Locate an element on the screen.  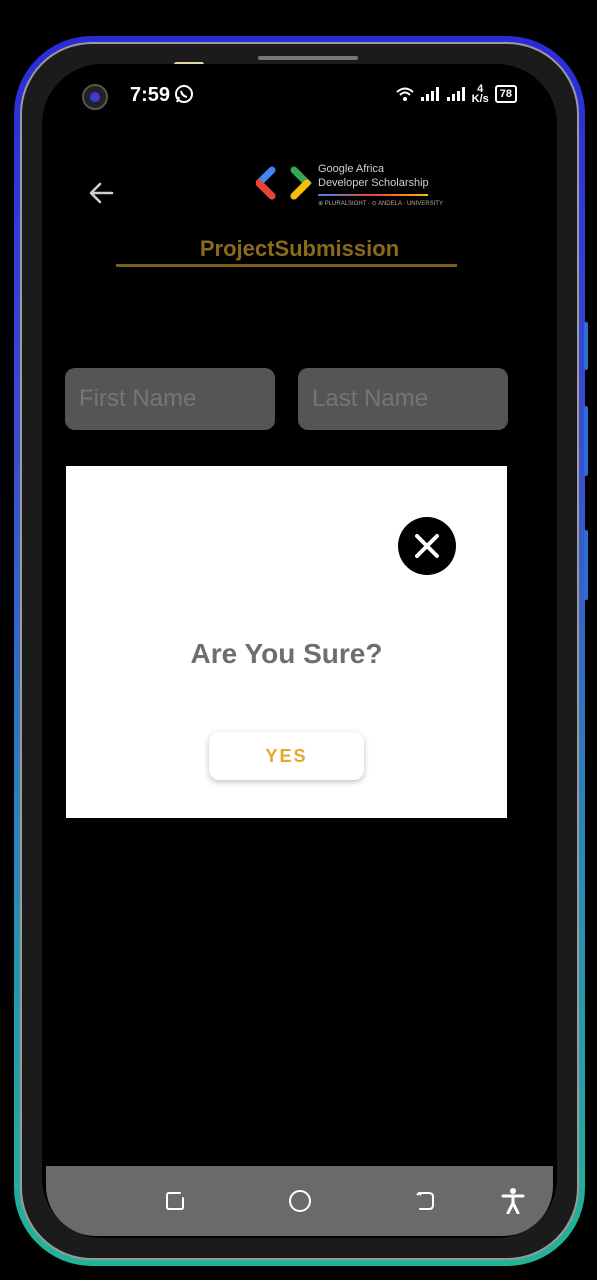
code-brackets-logo is located at coordinates (284, 183).